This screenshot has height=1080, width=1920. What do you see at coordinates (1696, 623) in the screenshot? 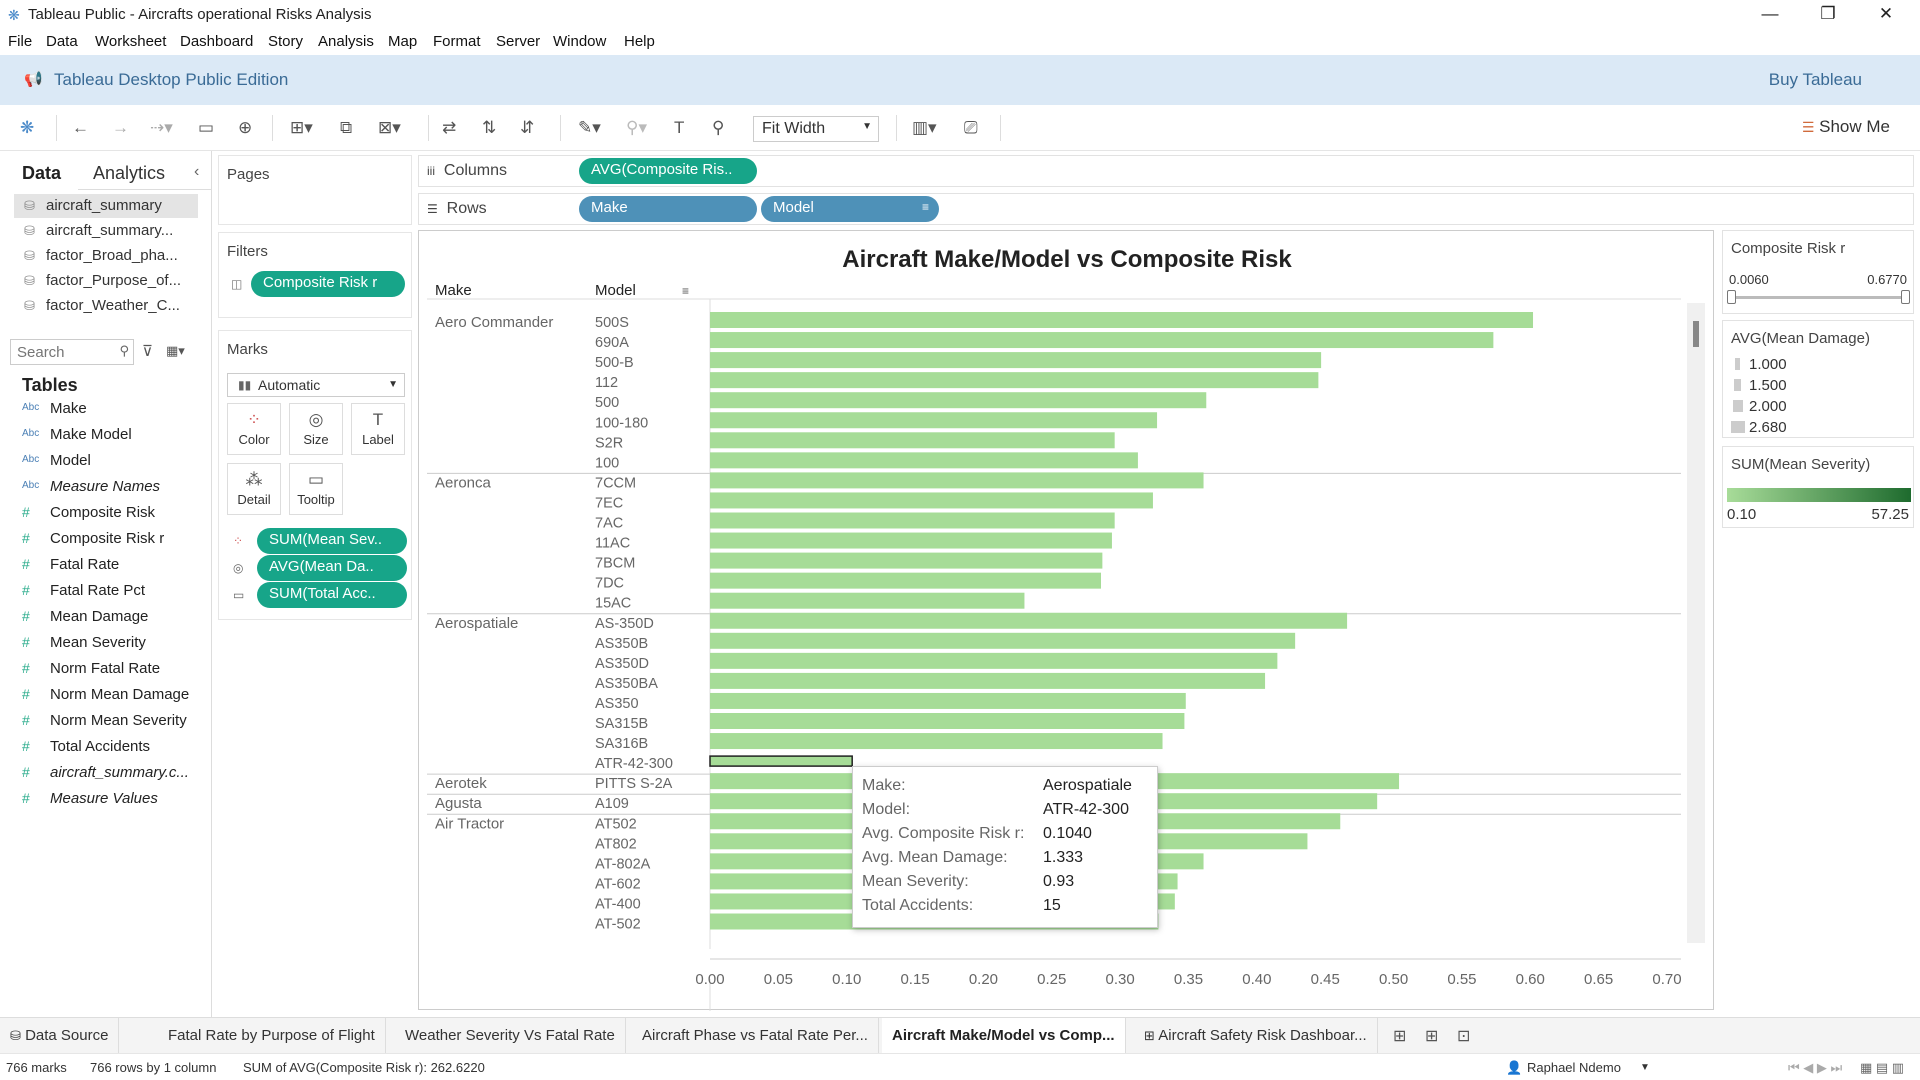
I see `vertical-scrollbar` at bounding box center [1696, 623].